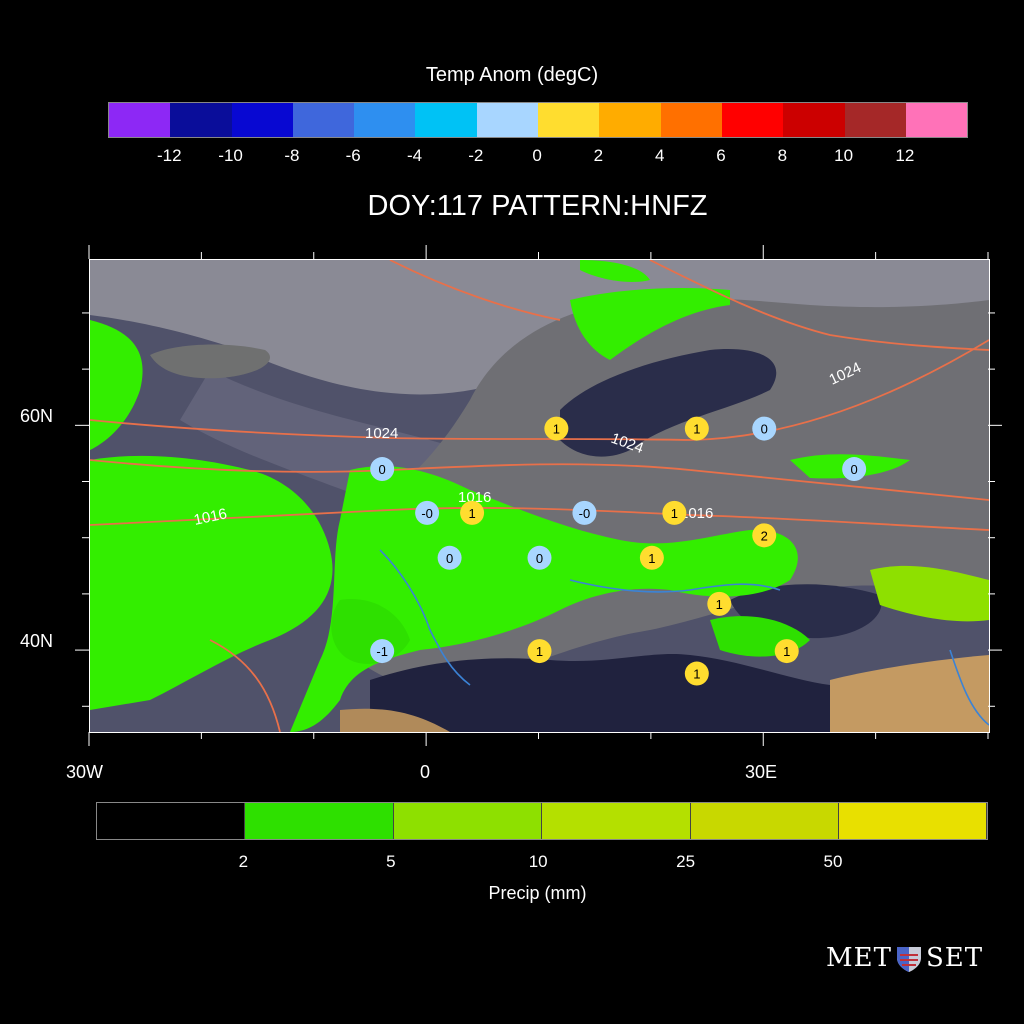  Describe the element at coordinates (85, 772) in the screenshot. I see `lon-label-30w: 30W` at that location.